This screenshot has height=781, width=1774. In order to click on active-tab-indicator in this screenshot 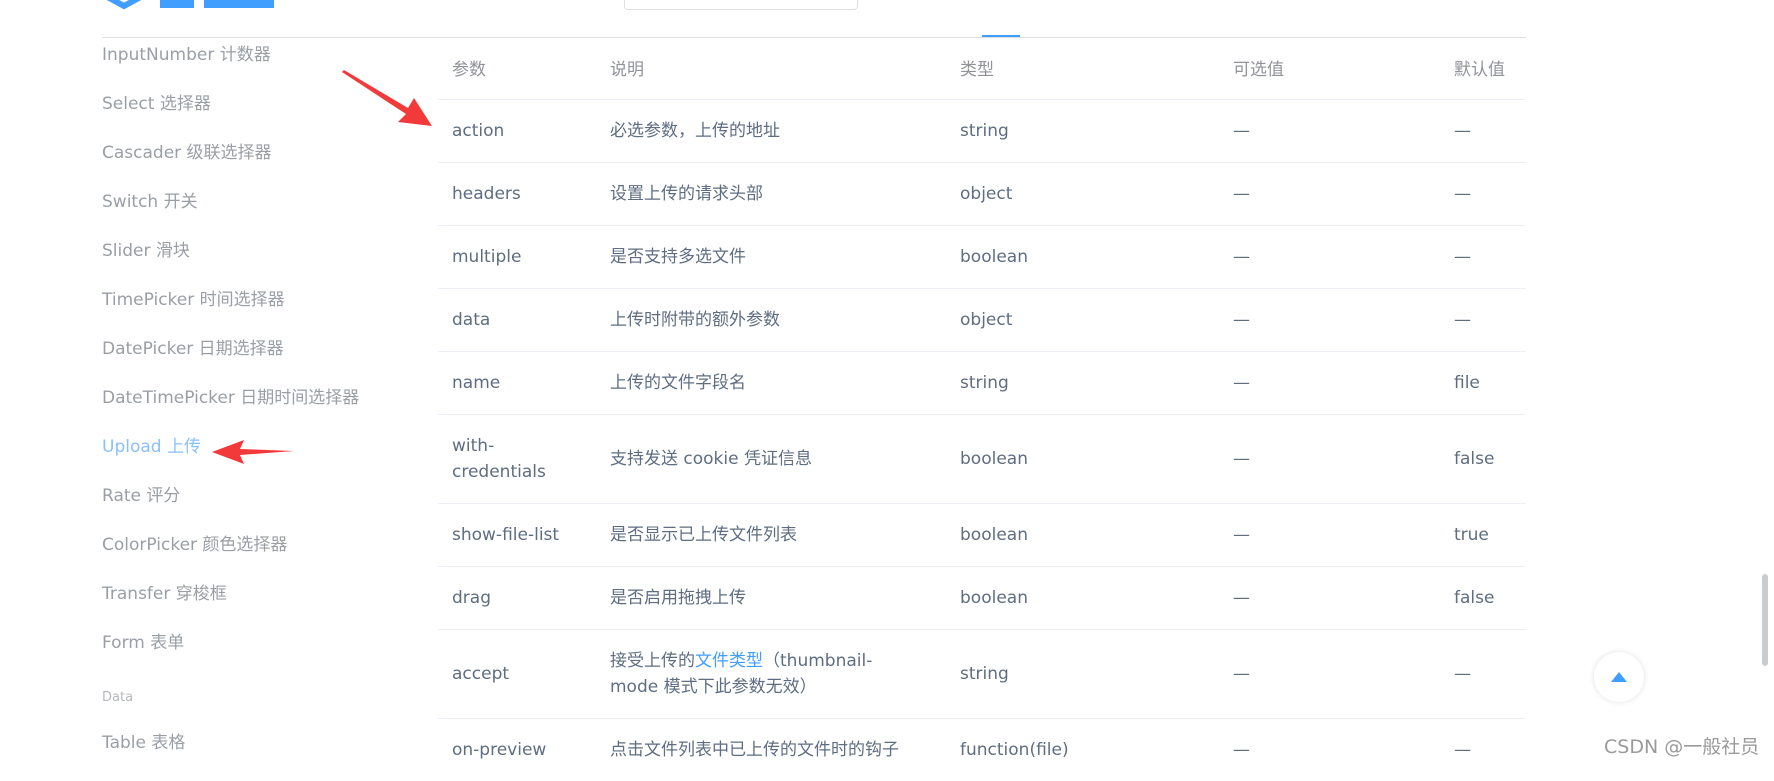, I will do `click(1001, 36)`.